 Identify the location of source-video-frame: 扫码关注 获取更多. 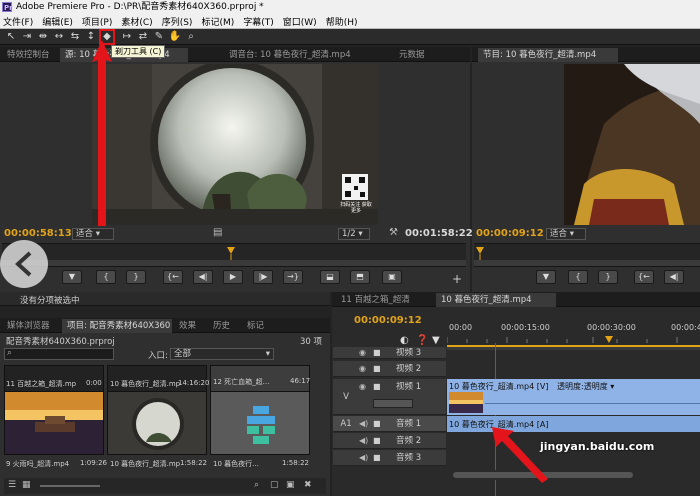
(235, 144).